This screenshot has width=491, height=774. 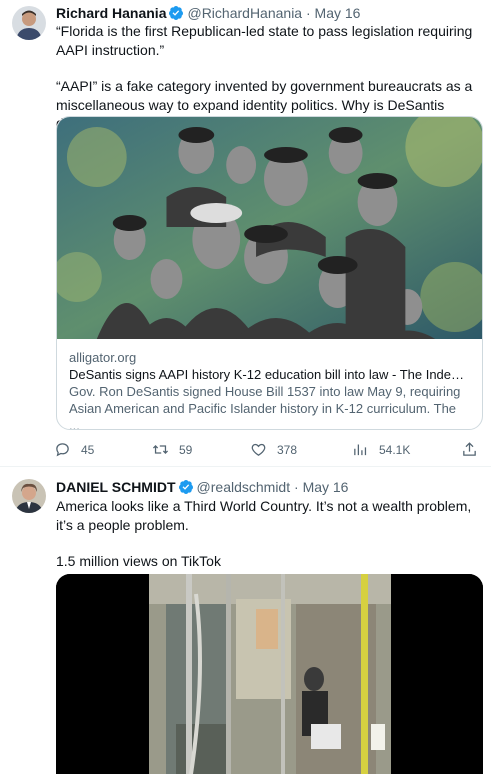 I want to click on reply-count: 45, so click(x=88, y=449).